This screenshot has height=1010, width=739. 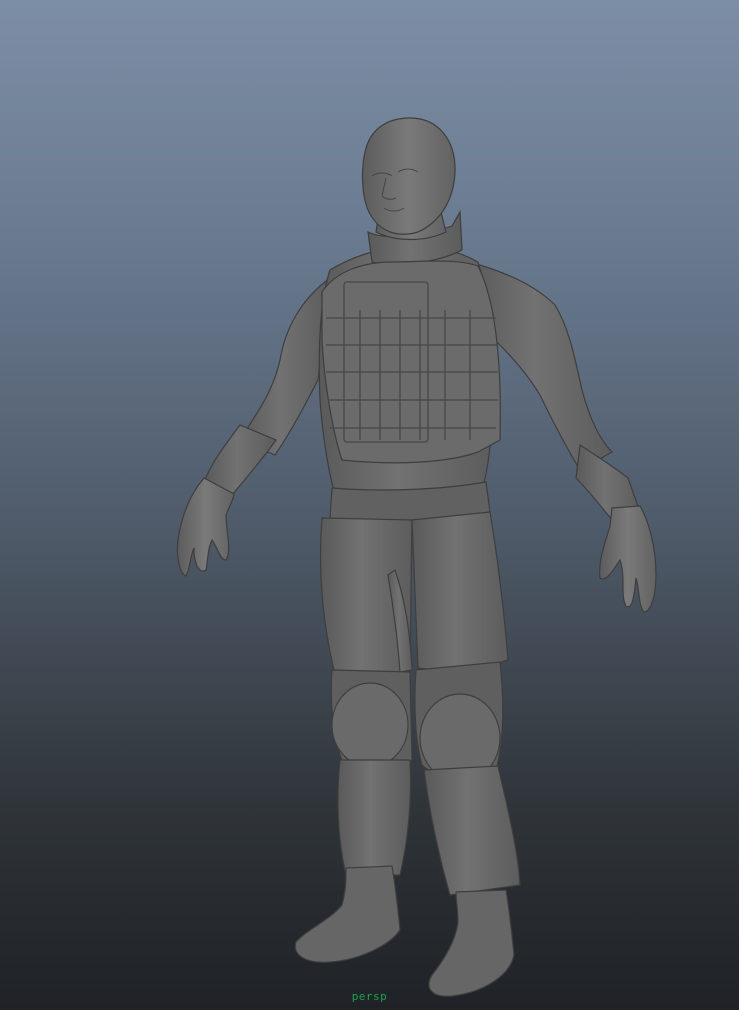 I want to click on right-hand, so click(x=628, y=559).